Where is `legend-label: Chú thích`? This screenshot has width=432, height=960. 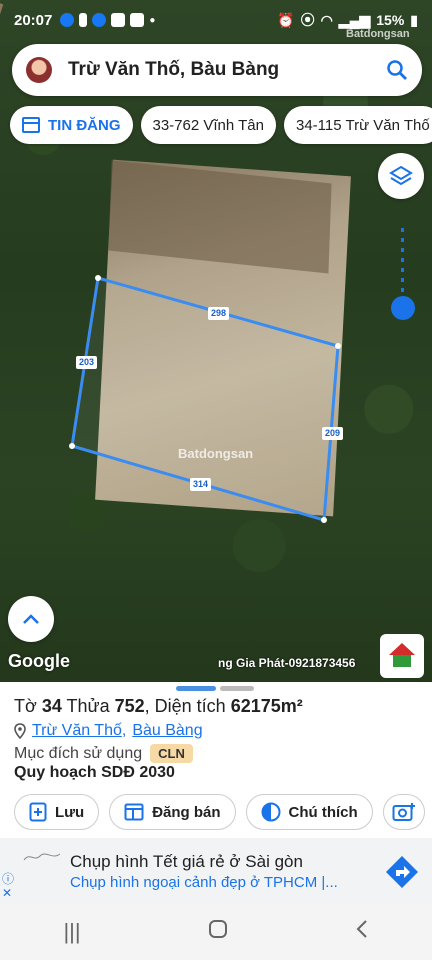
legend-label: Chú thích is located at coordinates (323, 812).